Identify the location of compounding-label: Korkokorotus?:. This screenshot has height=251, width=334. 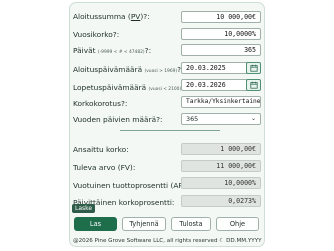
(100, 103).